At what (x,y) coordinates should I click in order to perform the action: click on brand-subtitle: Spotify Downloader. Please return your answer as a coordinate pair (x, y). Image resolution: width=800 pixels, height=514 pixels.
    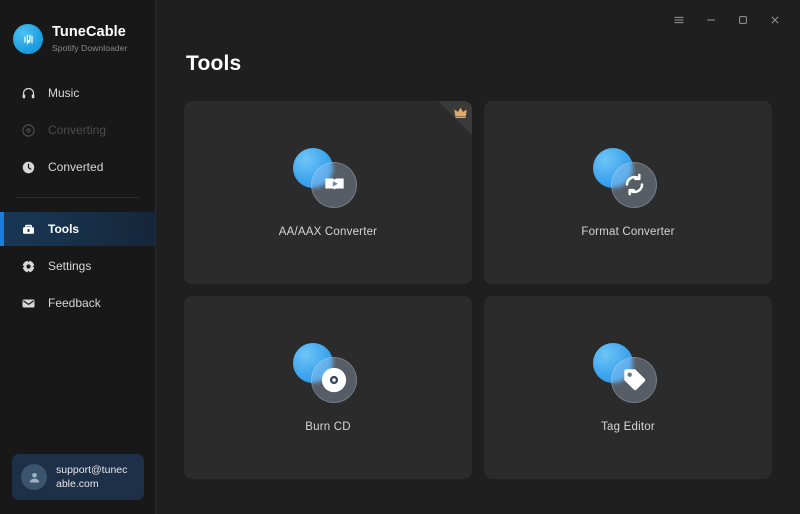
    Looking at the image, I should click on (90, 47).